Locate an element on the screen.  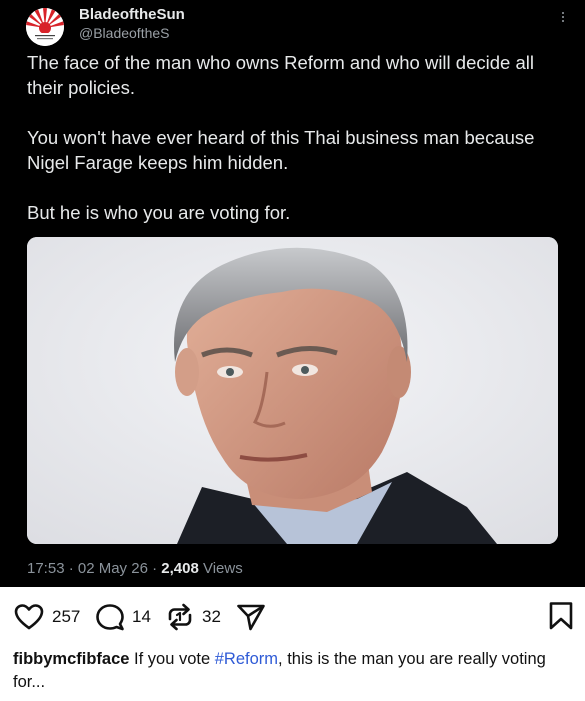
comment-icon is located at coordinates (110, 617).